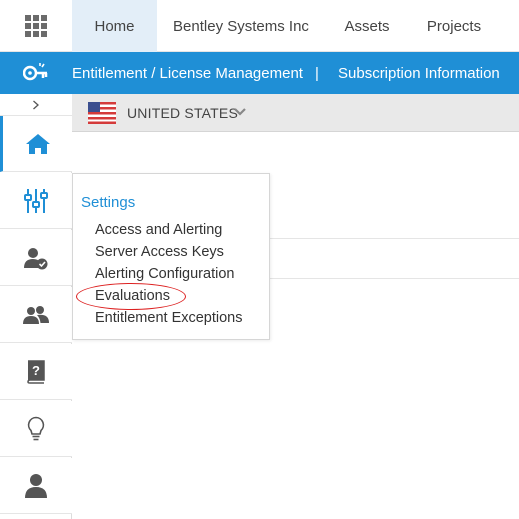 The height and width of the screenshot is (519, 519). I want to click on sidebar-item-help: ?, so click(36, 372).